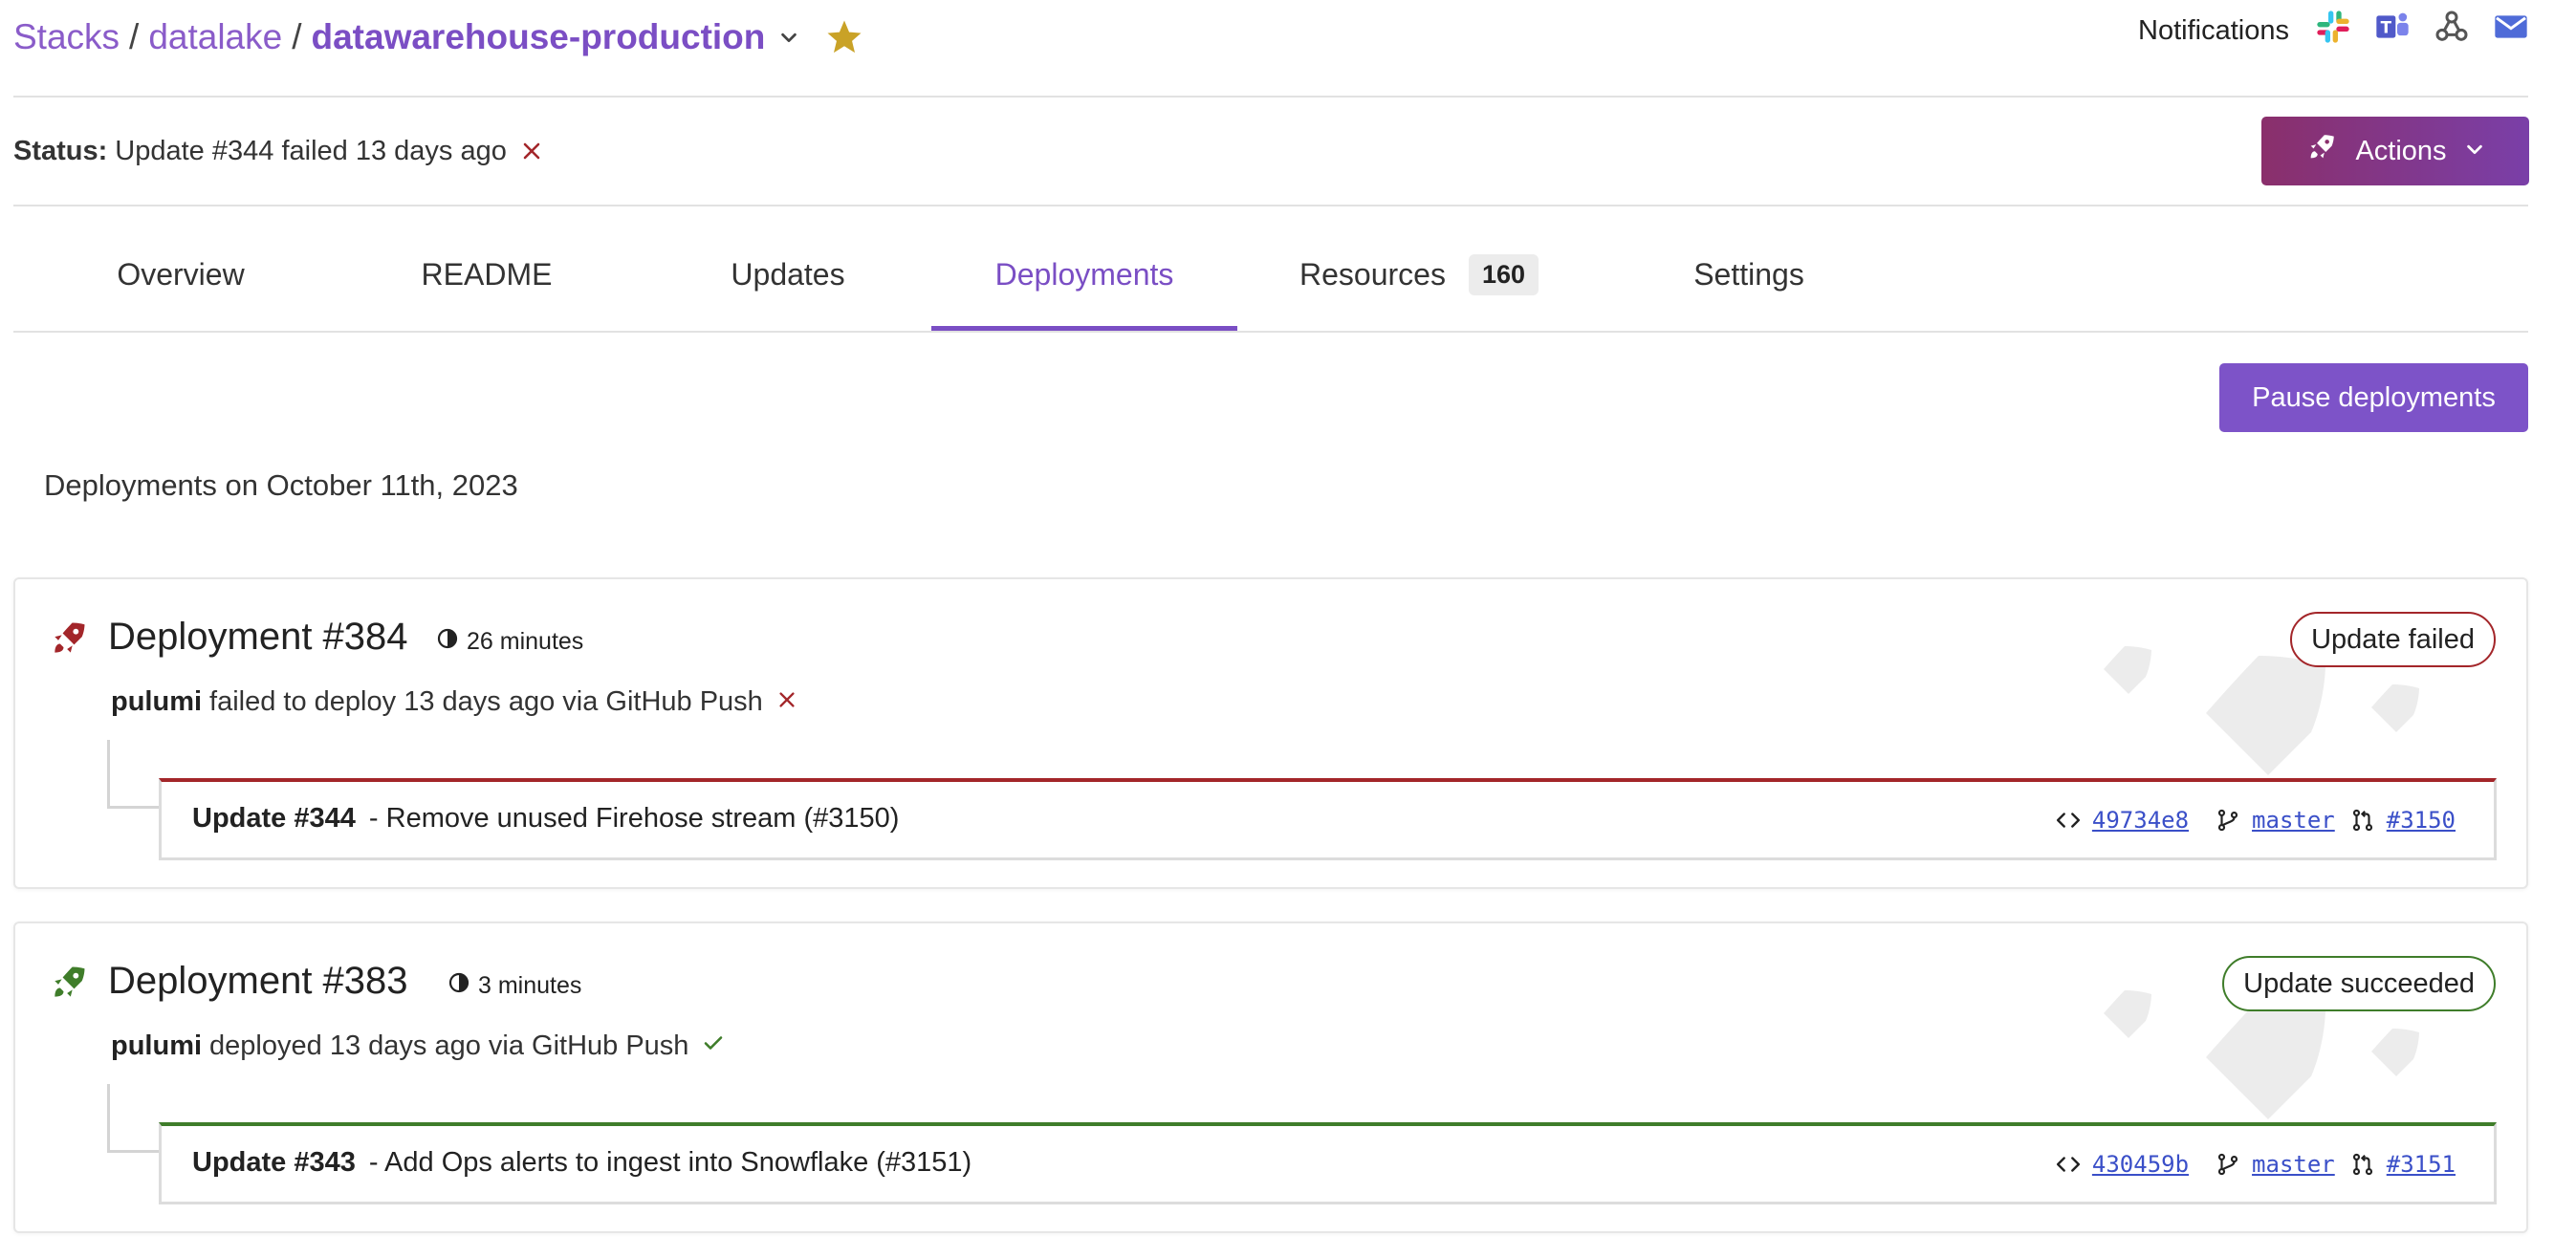 This screenshot has width=2576, height=1258. Describe the element at coordinates (1270, 332) in the screenshot. I see `tabs-divider` at that location.